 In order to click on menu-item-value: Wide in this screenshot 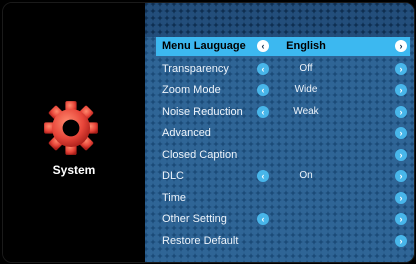, I will do `click(306, 89)`.